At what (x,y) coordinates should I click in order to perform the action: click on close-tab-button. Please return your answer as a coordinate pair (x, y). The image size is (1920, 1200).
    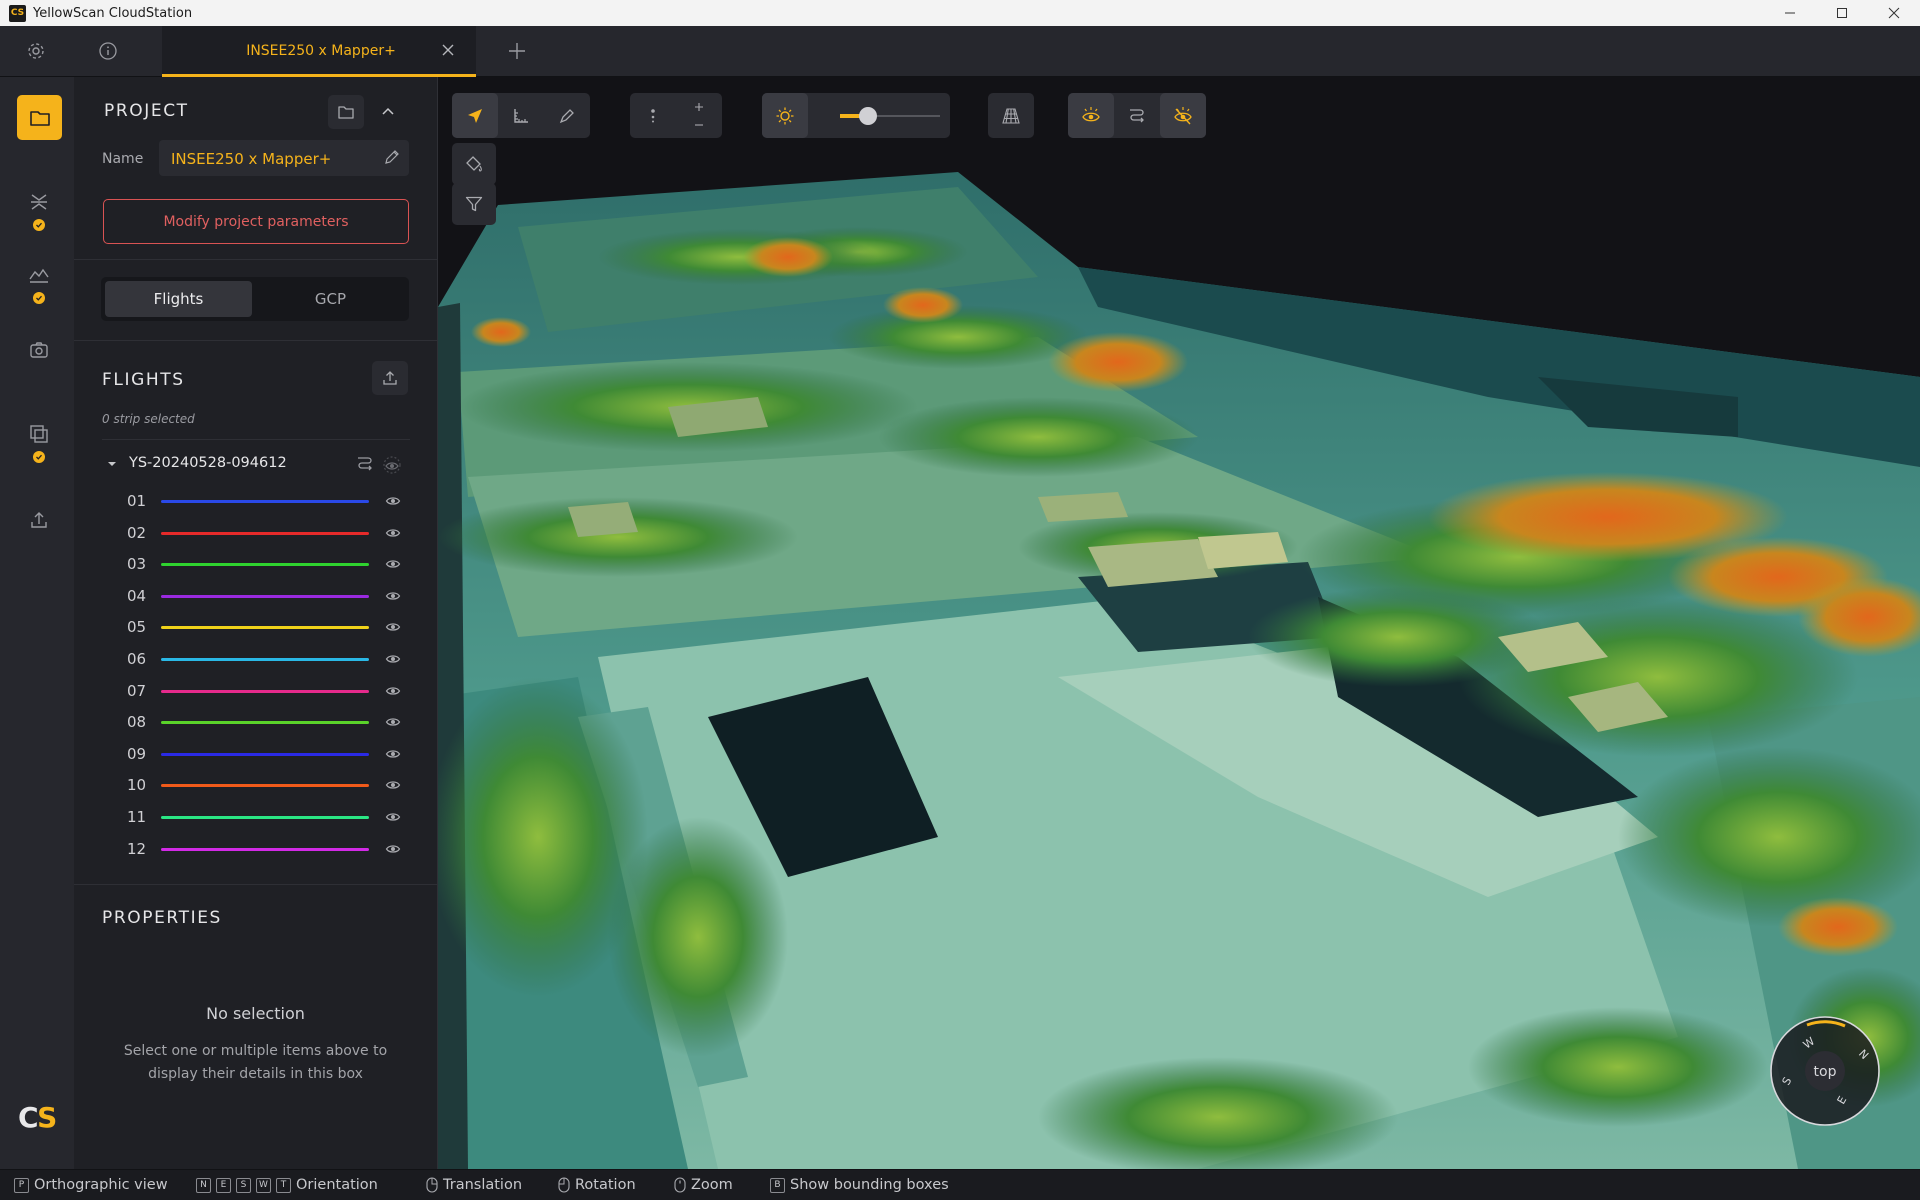
    Looking at the image, I should click on (448, 50).